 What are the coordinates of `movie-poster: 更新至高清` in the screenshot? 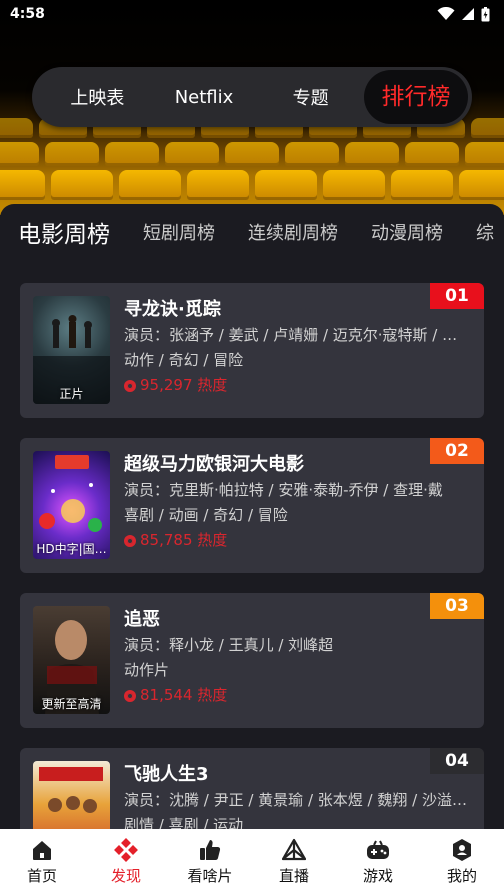 It's located at (71, 660).